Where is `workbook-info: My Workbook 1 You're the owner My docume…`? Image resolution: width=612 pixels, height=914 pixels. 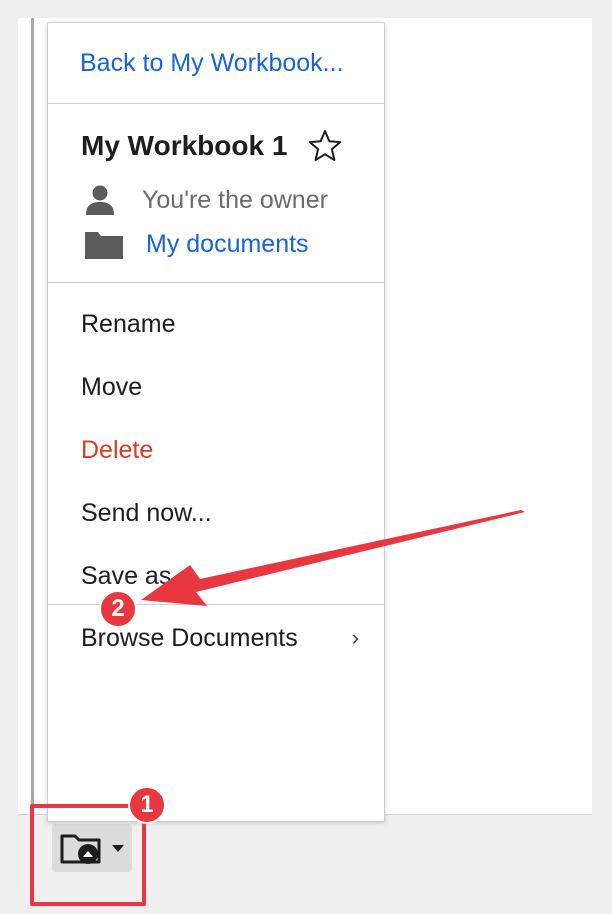 workbook-info: My Workbook 1 You're the owner My docume… is located at coordinates (216, 193).